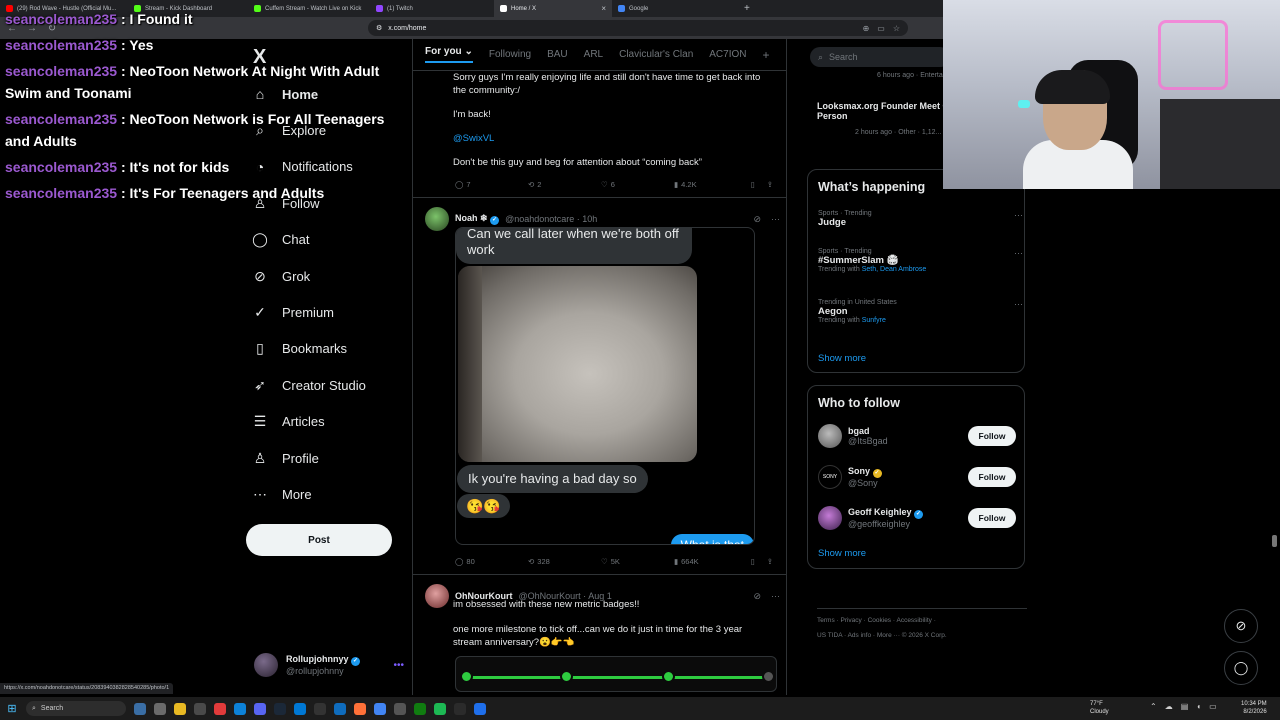 The image size is (1280, 720). Describe the element at coordinates (1153, 706) in the screenshot. I see `chevron-up-icon: ⌃` at that location.